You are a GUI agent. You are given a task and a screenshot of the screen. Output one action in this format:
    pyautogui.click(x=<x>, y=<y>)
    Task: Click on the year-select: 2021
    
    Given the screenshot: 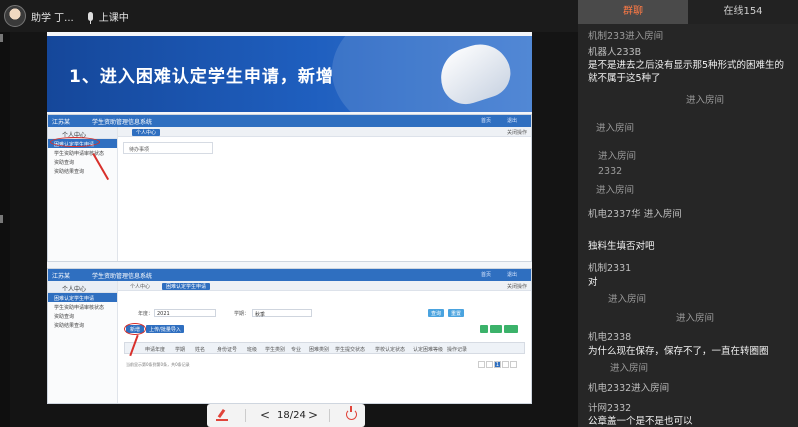 What is the action you would take?
    pyautogui.click(x=185, y=313)
    